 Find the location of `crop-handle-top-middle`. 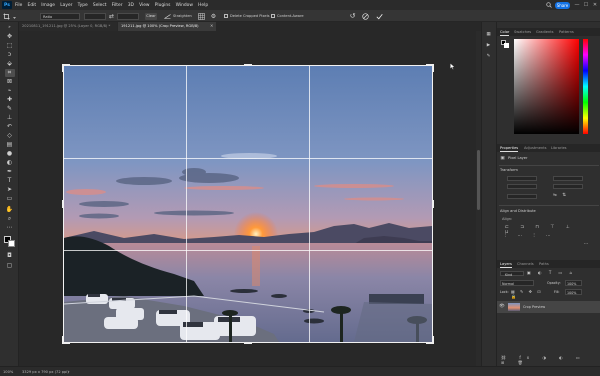

crop-handle-top-middle is located at coordinates (248, 65).